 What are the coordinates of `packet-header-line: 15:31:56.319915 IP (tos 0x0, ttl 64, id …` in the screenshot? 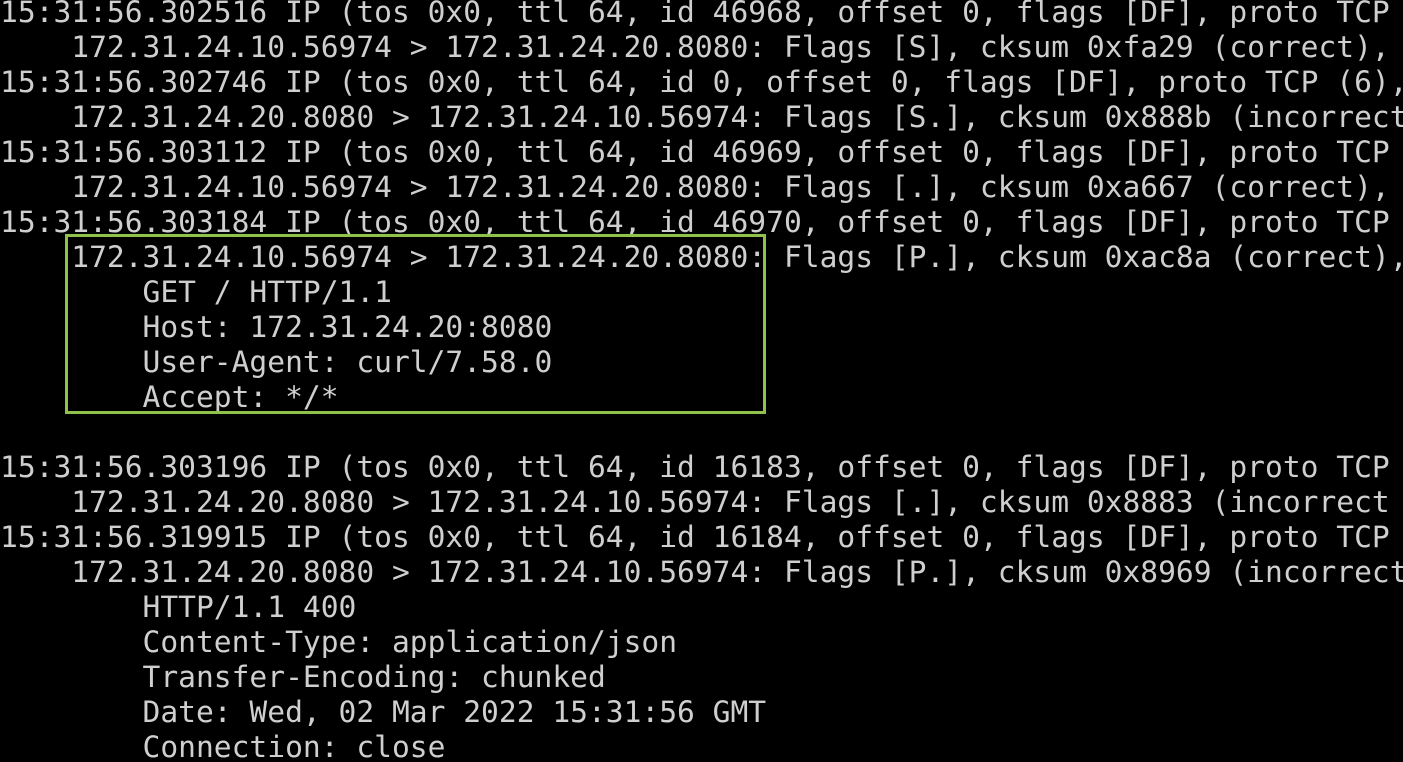 It's located at (695, 537).